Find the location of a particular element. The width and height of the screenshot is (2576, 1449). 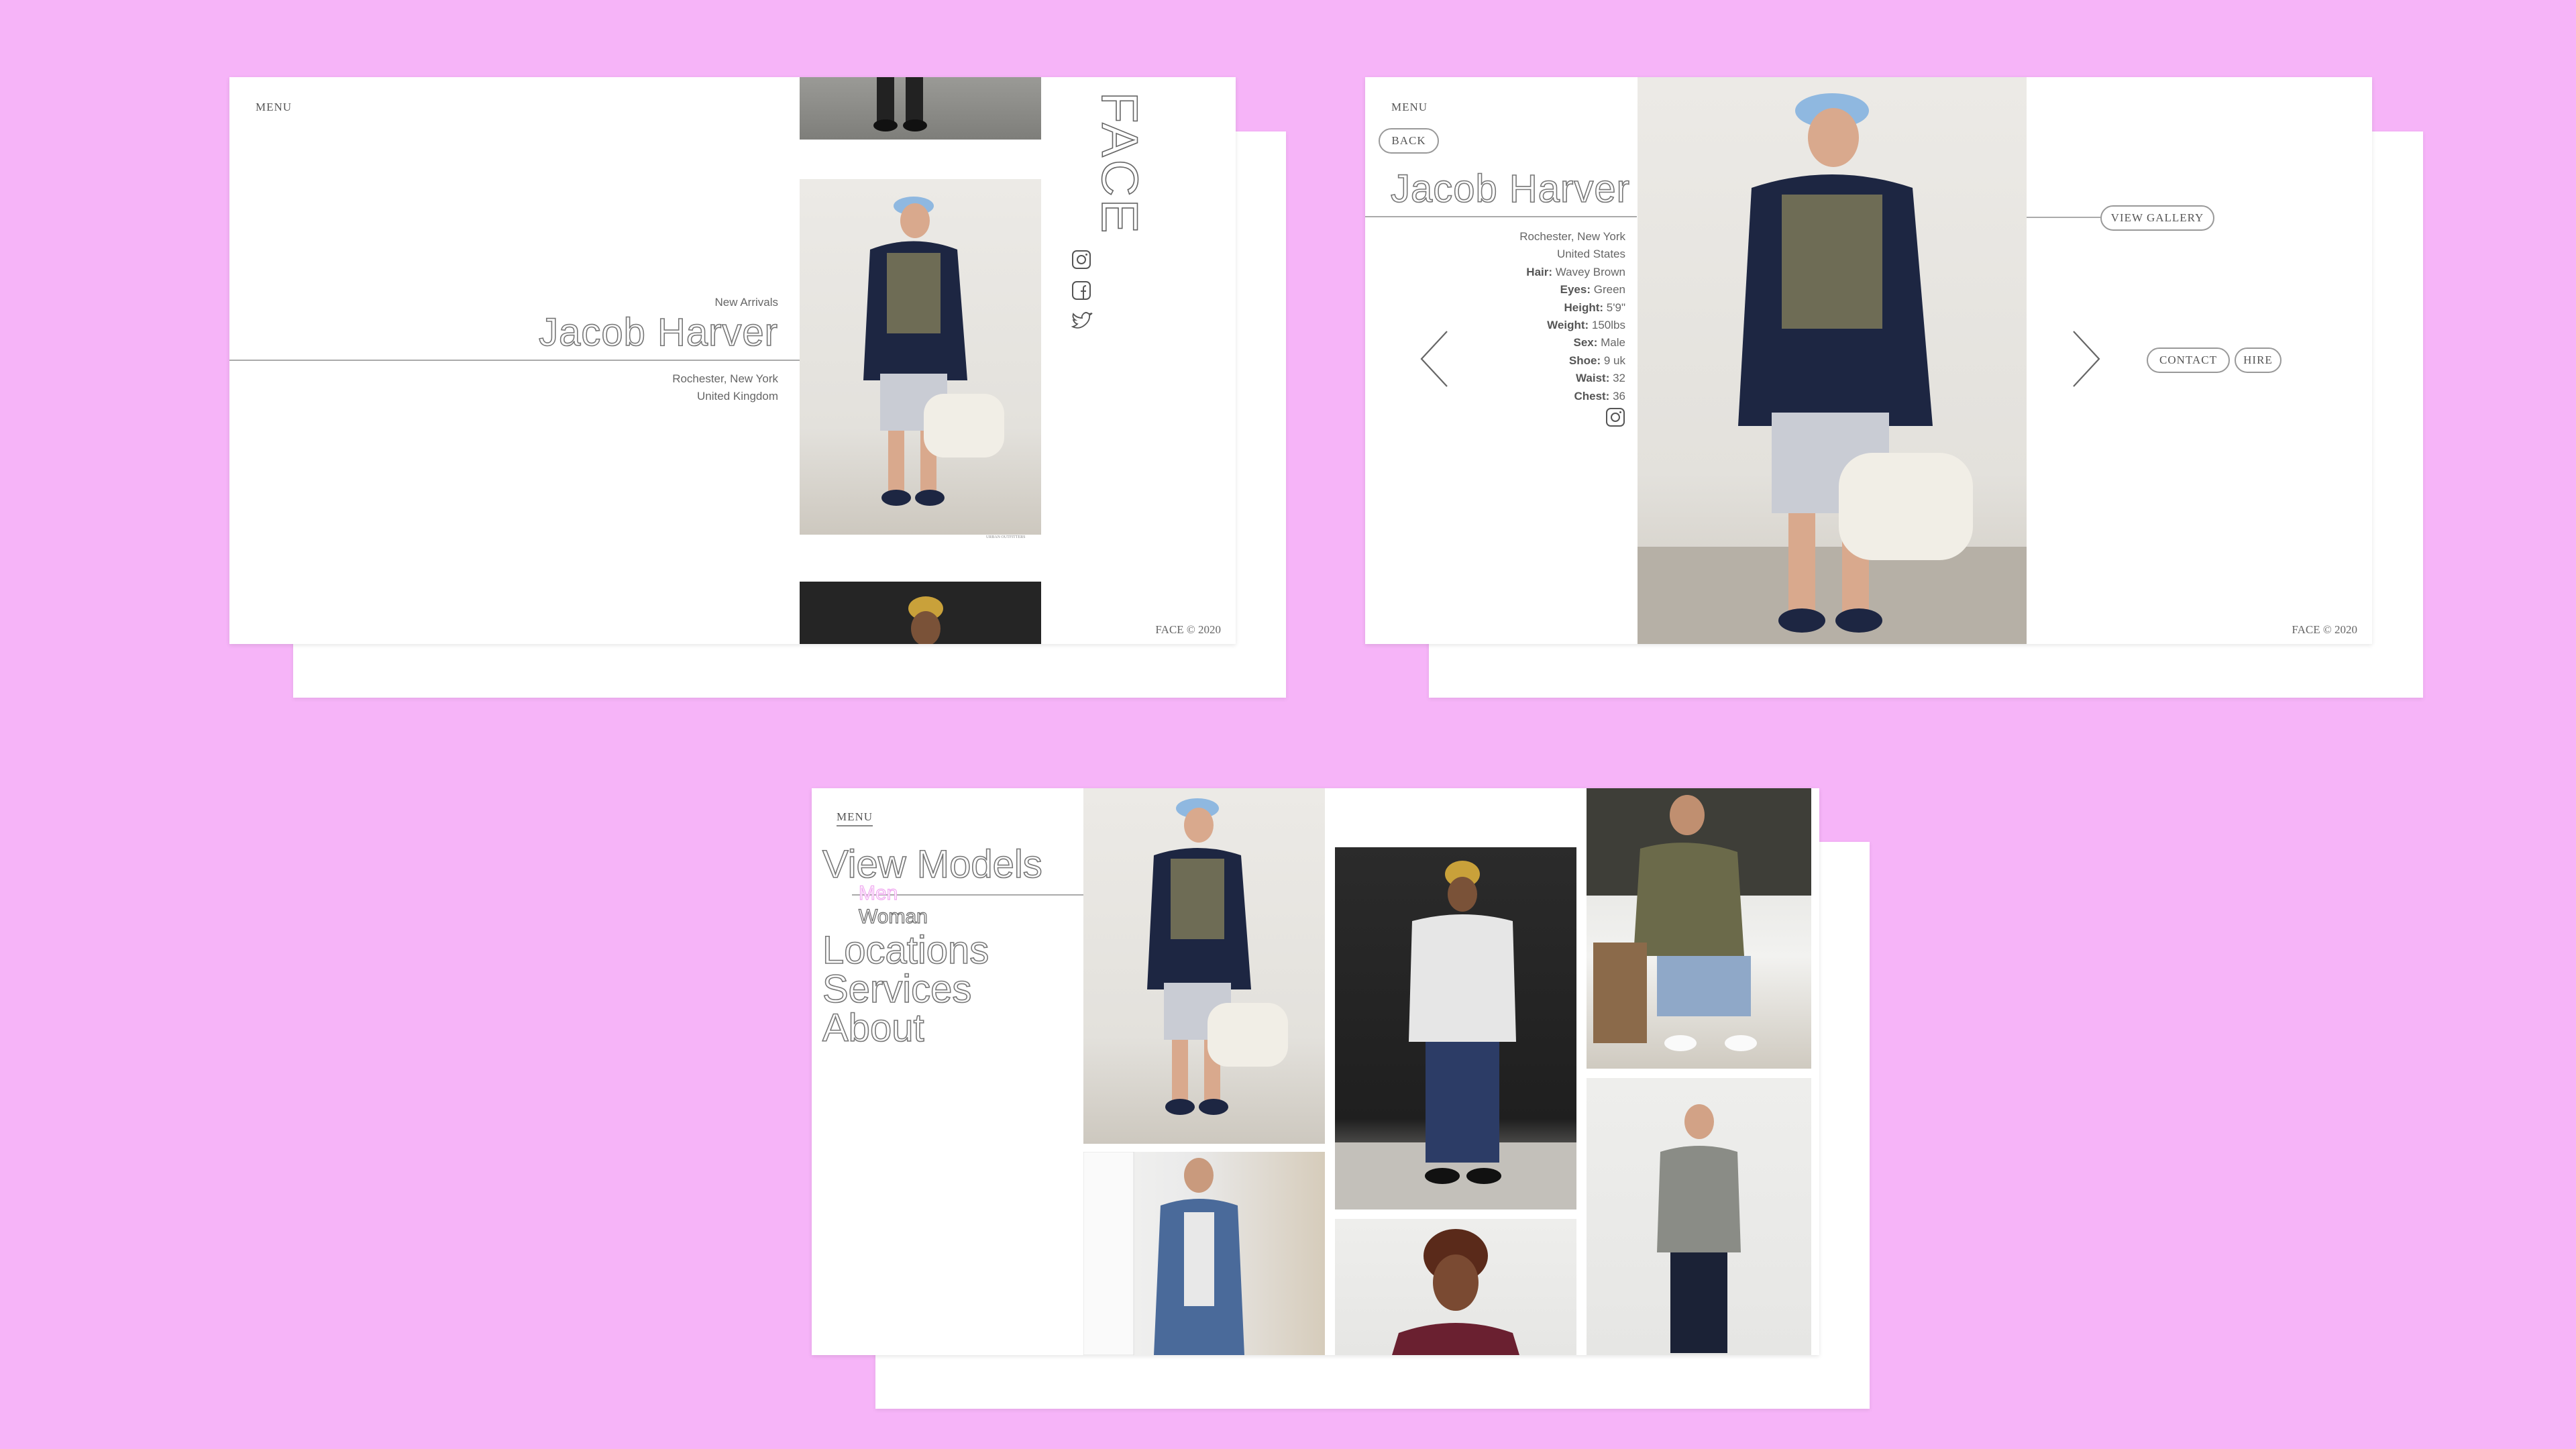

nav-locations: Locations is located at coordinates (905, 950).